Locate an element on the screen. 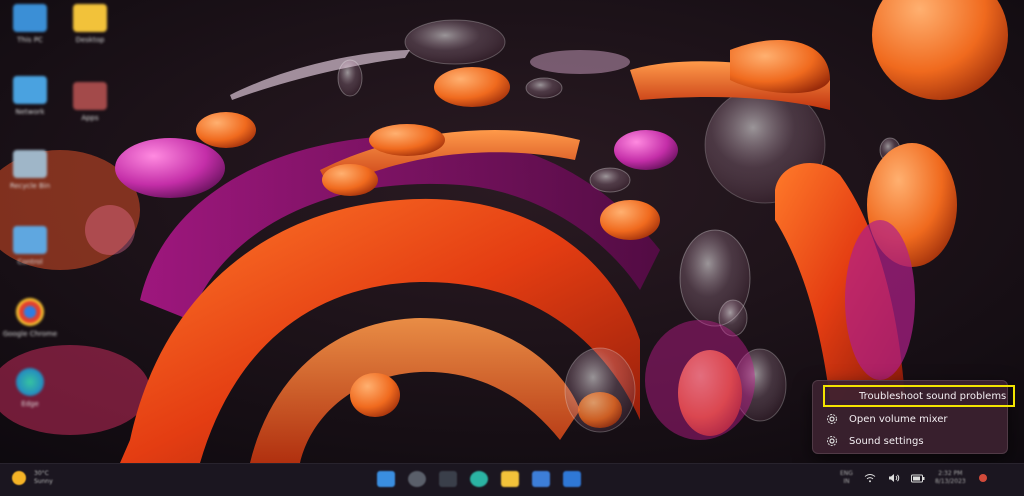 The height and width of the screenshot is (496, 1024). desktop-icon-this-pc: This PC is located at coordinates (30, 32).